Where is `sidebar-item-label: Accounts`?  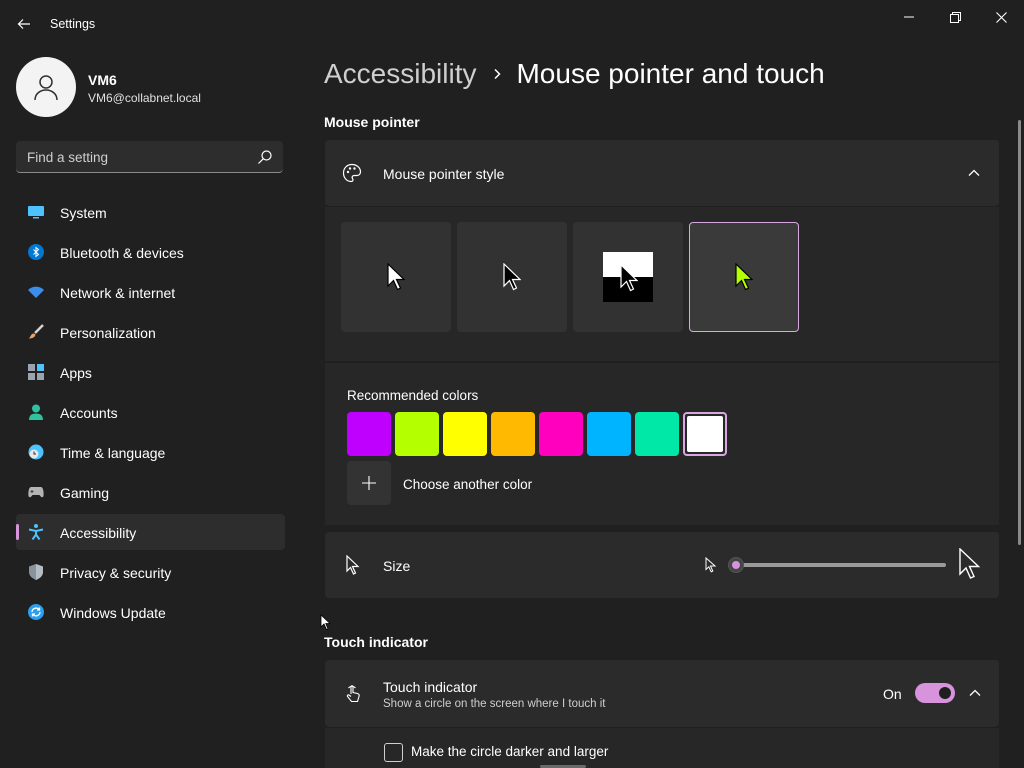 sidebar-item-label: Accounts is located at coordinates (89, 413).